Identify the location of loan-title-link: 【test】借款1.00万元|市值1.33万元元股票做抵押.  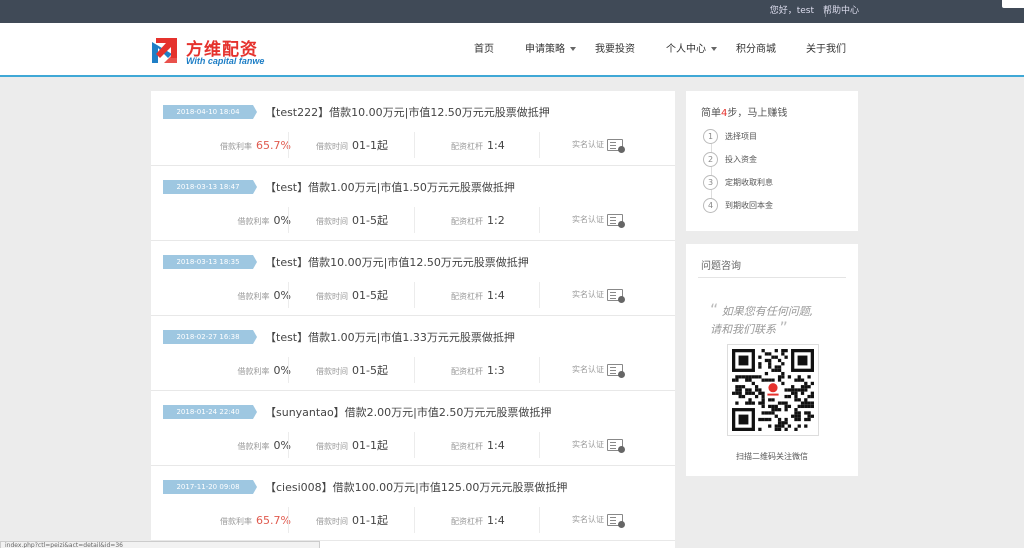
(390, 337).